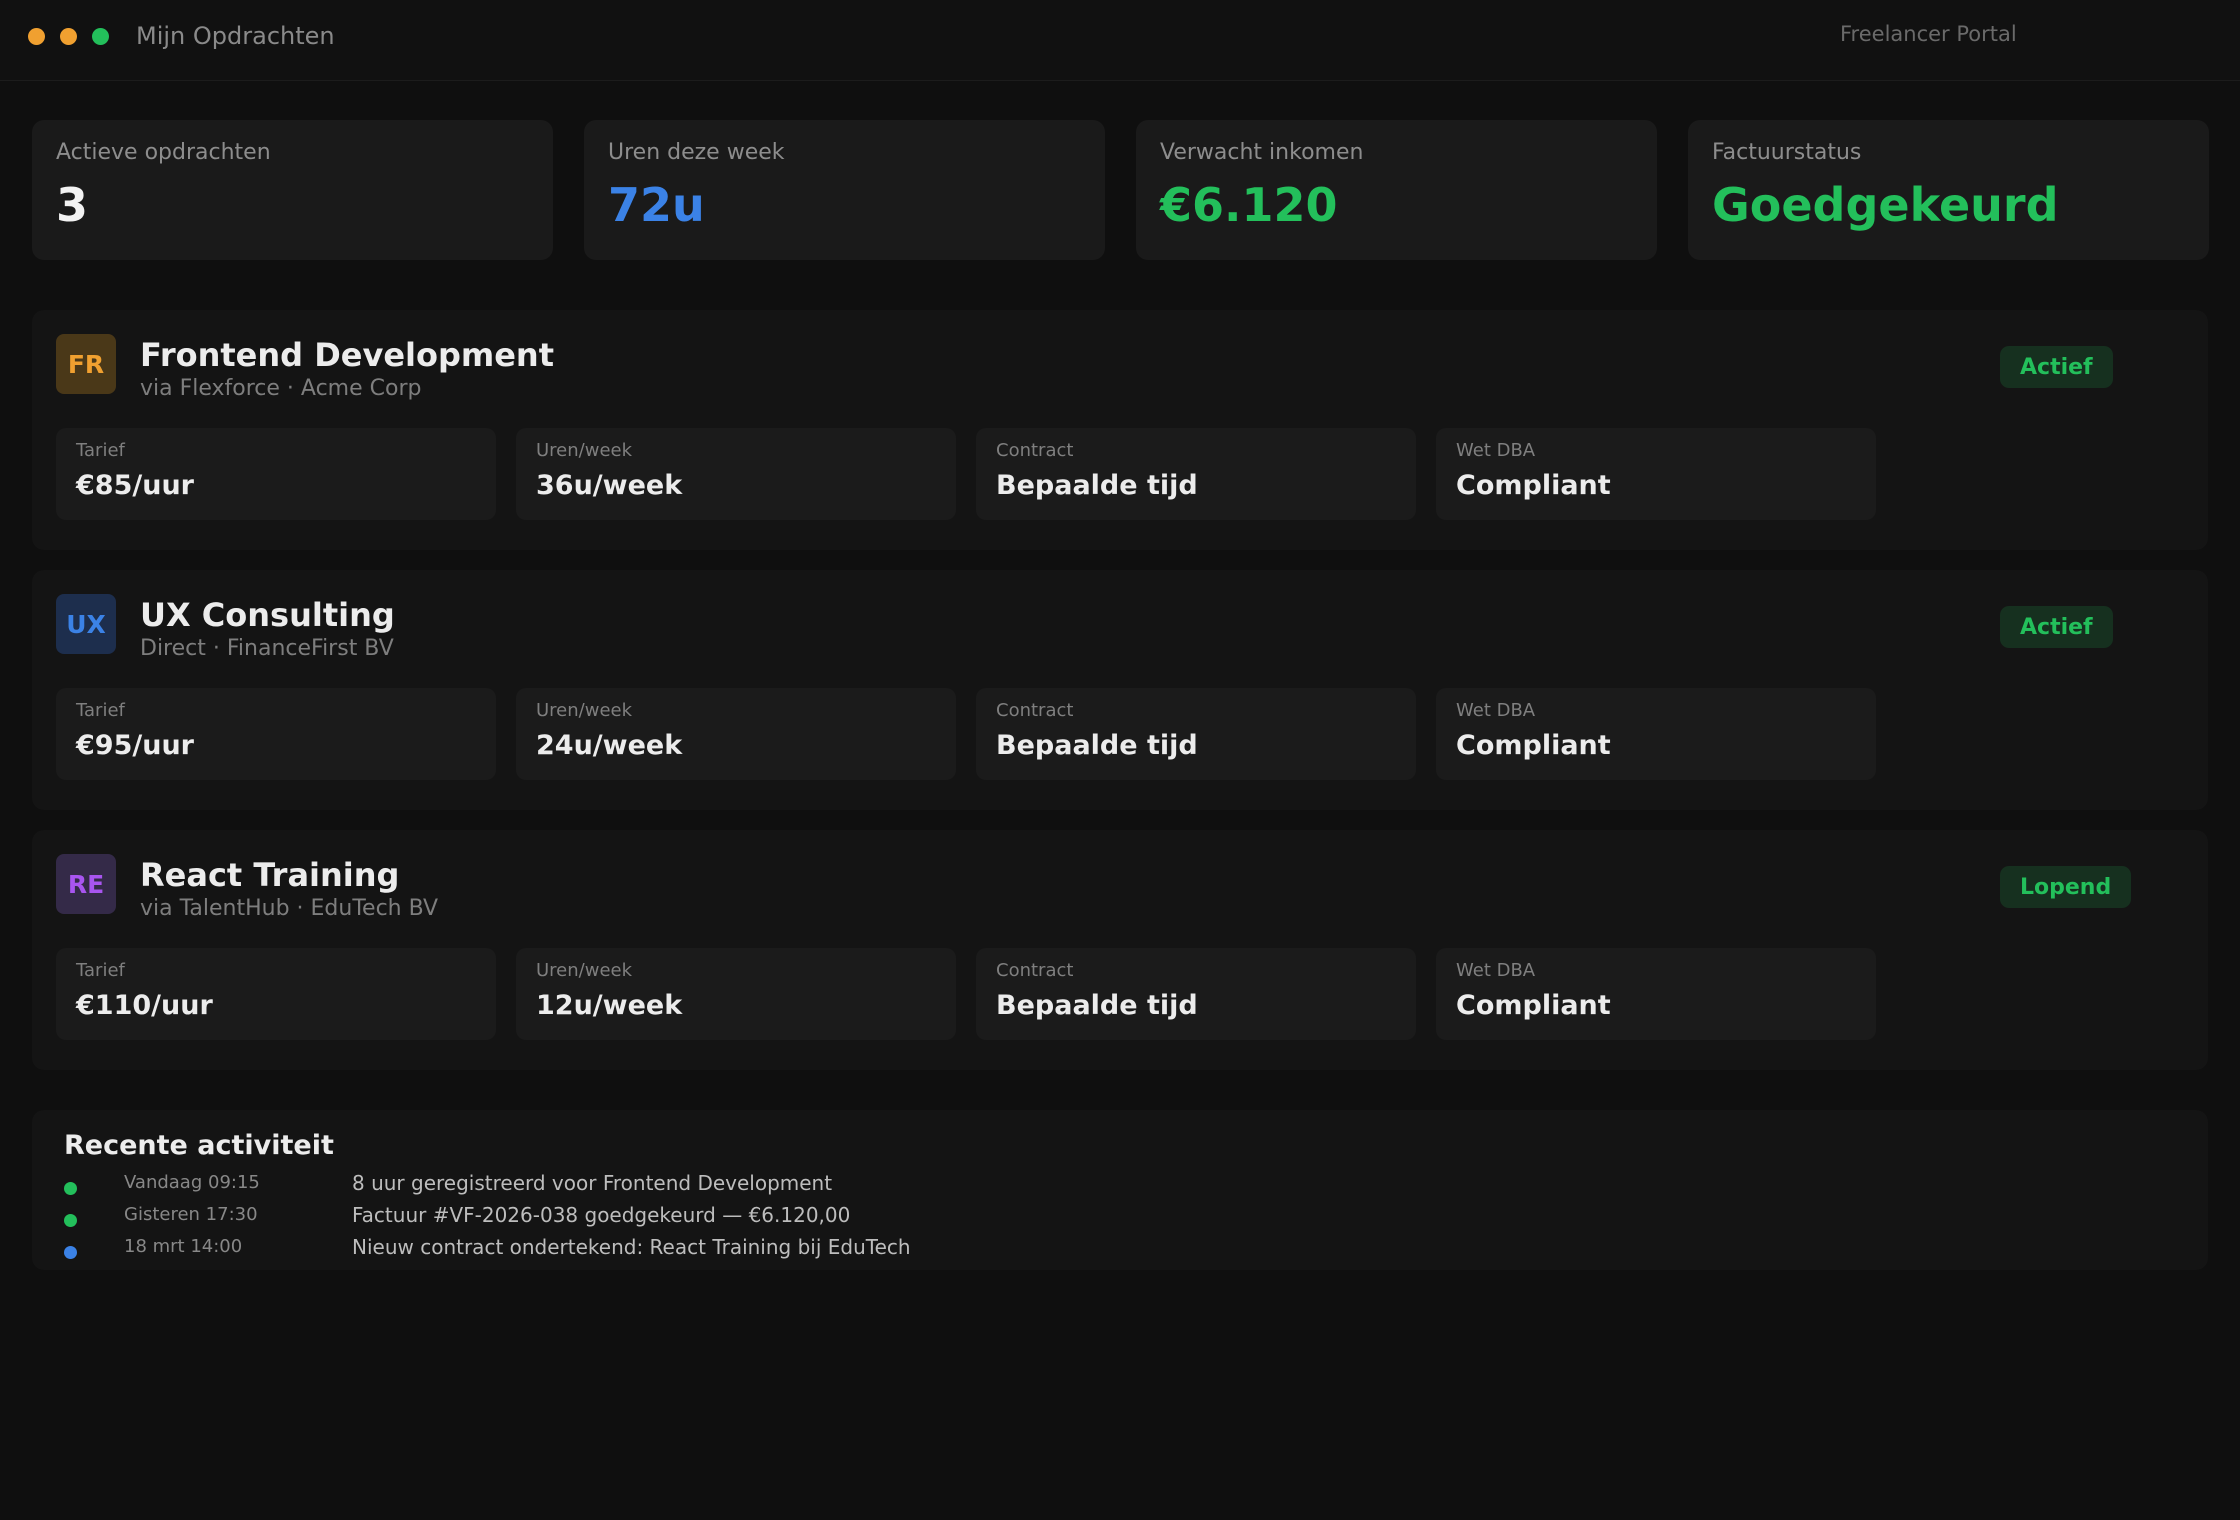 The image size is (2240, 1520). I want to click on project-avatar: RE, so click(86, 884).